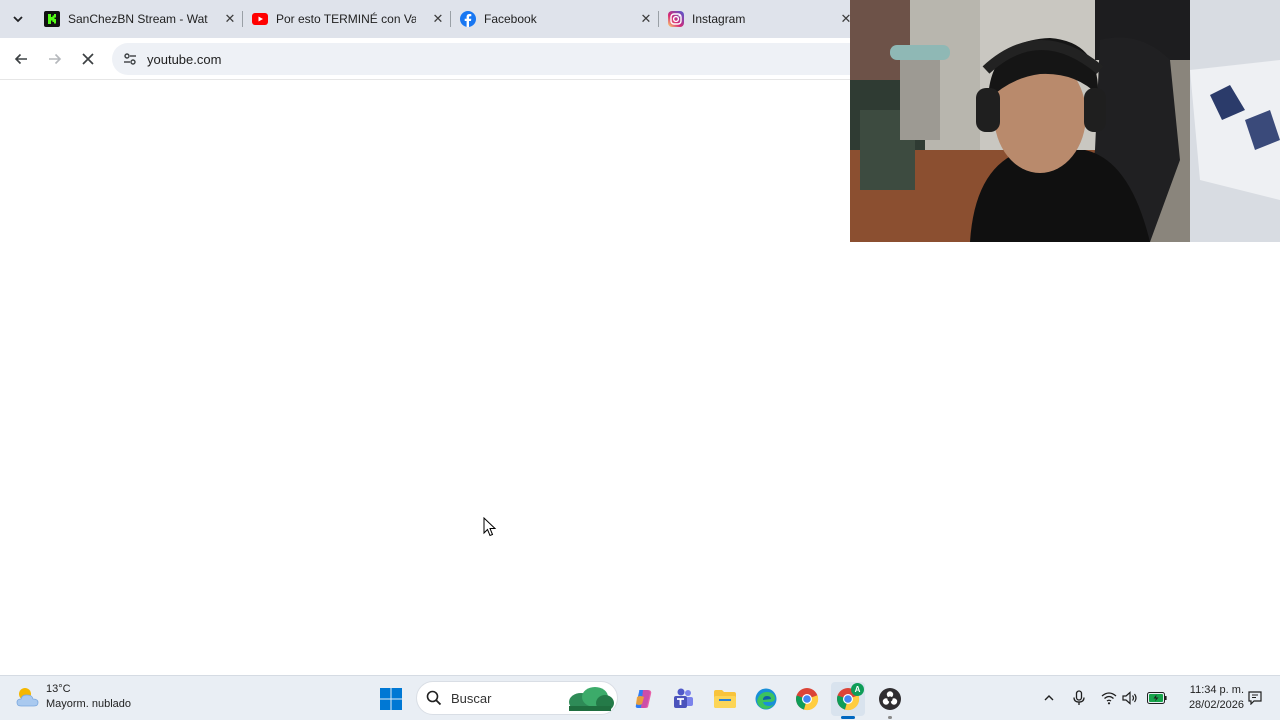  I want to click on start-button, so click(391, 699).